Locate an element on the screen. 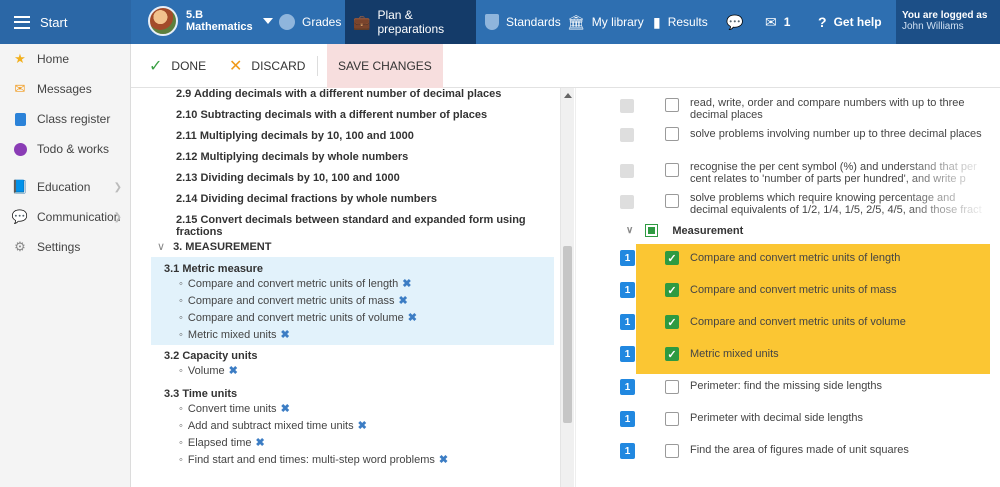 The width and height of the screenshot is (1000, 487). save-changes-button: SAVE CHANGES is located at coordinates (385, 66).